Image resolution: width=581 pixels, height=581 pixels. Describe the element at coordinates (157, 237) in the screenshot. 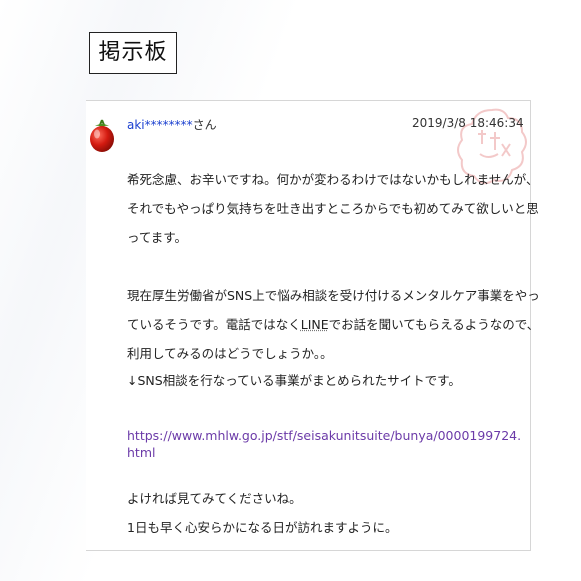

I see `post-text-line: ってます。` at that location.